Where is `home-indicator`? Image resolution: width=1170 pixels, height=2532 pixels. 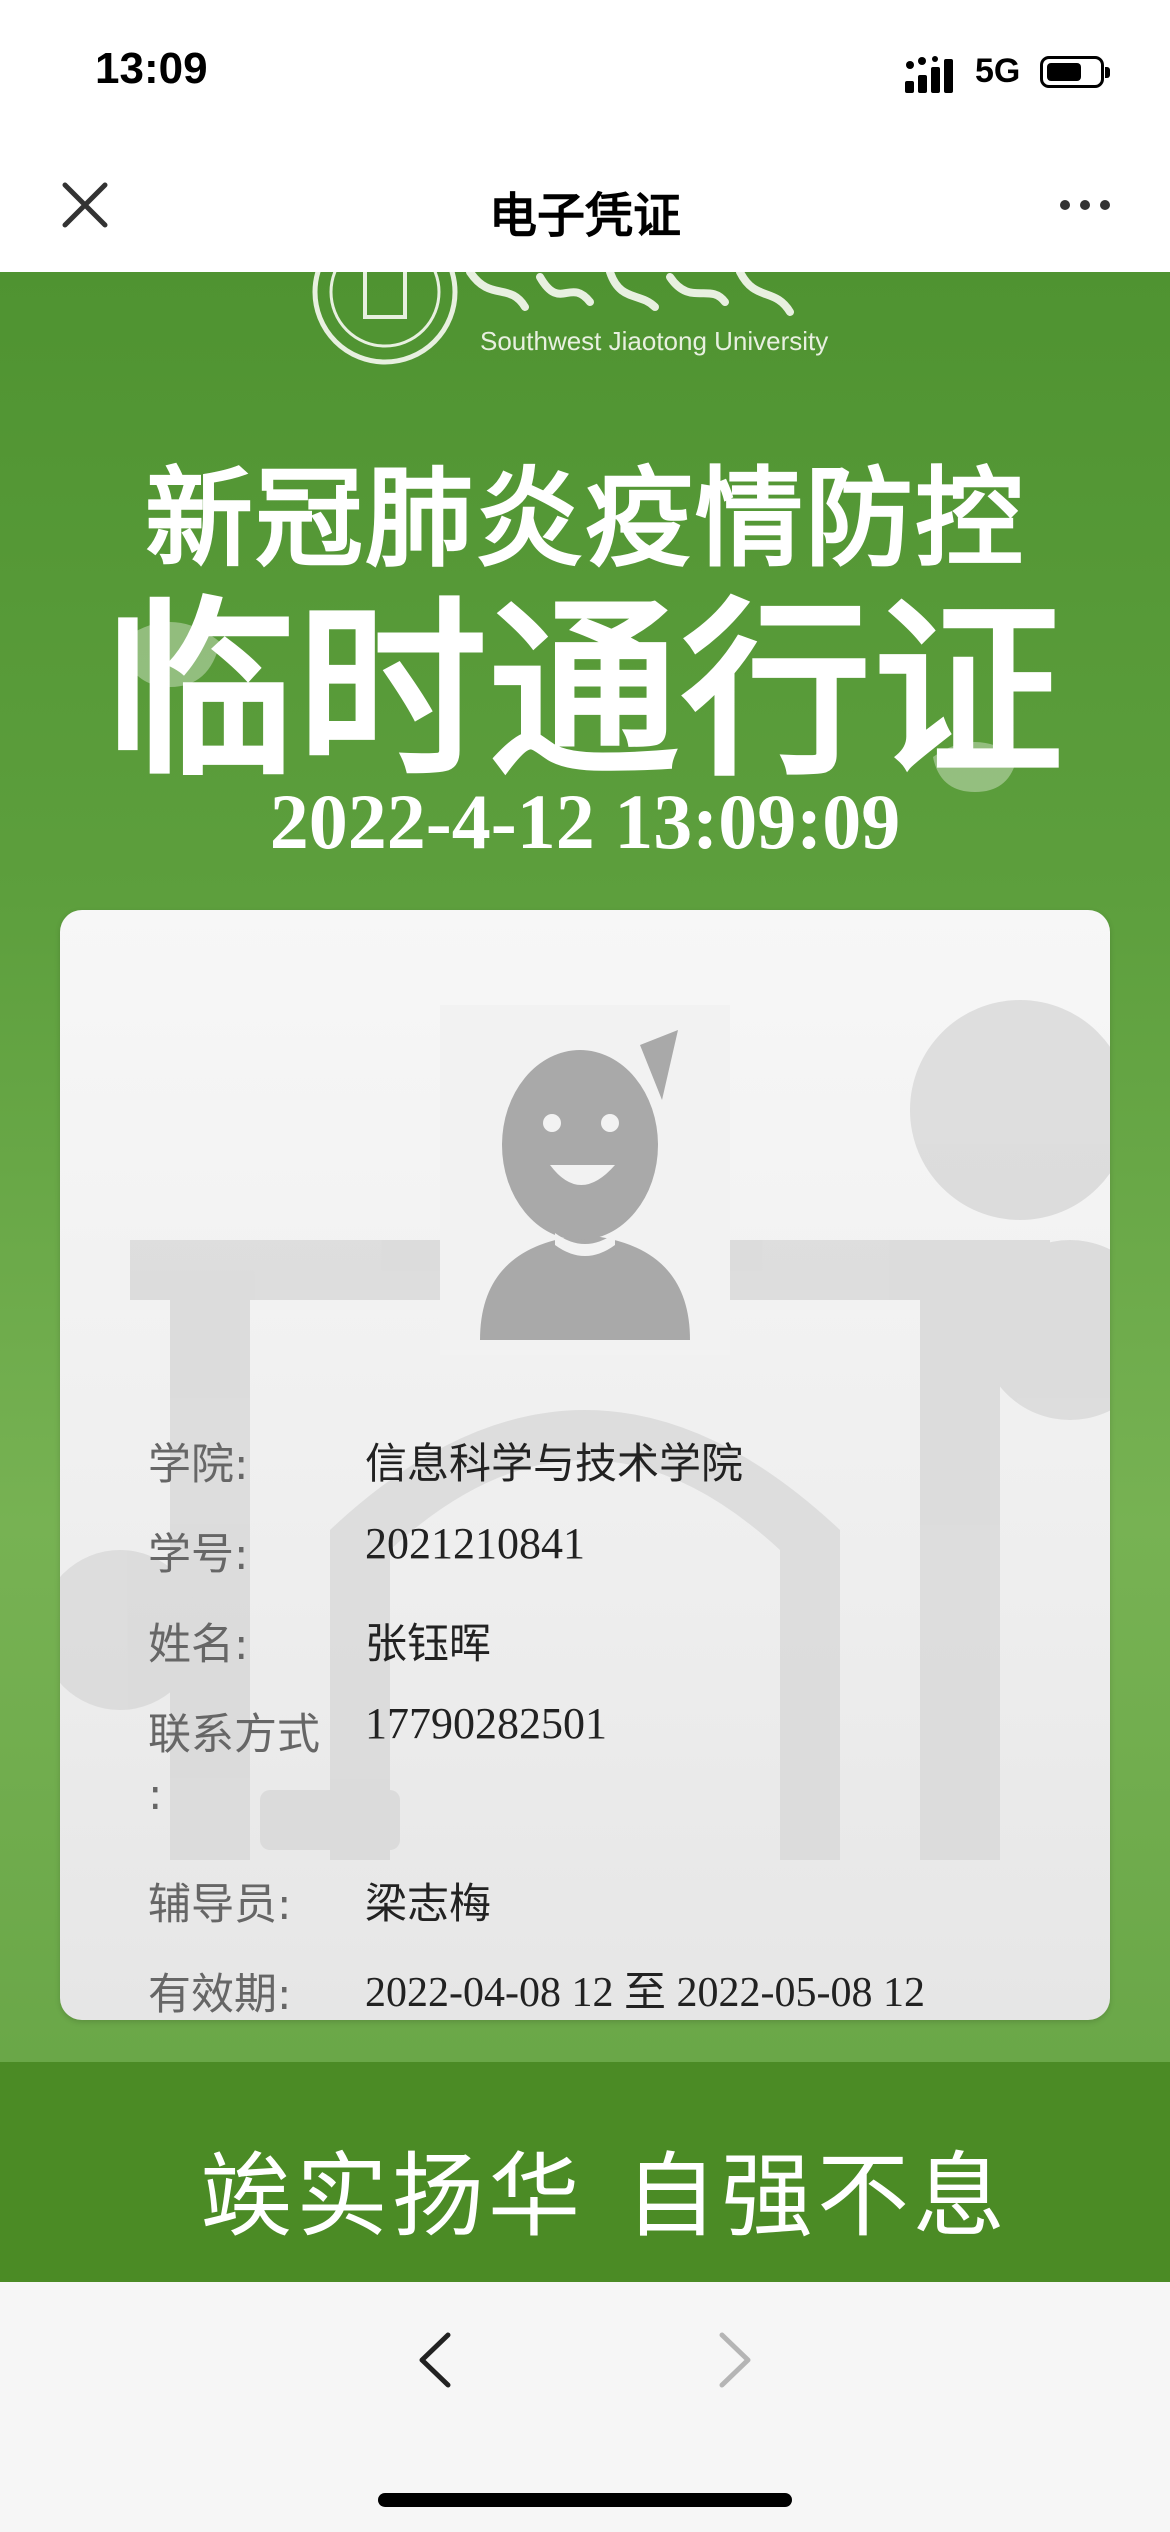
home-indicator is located at coordinates (585, 2500).